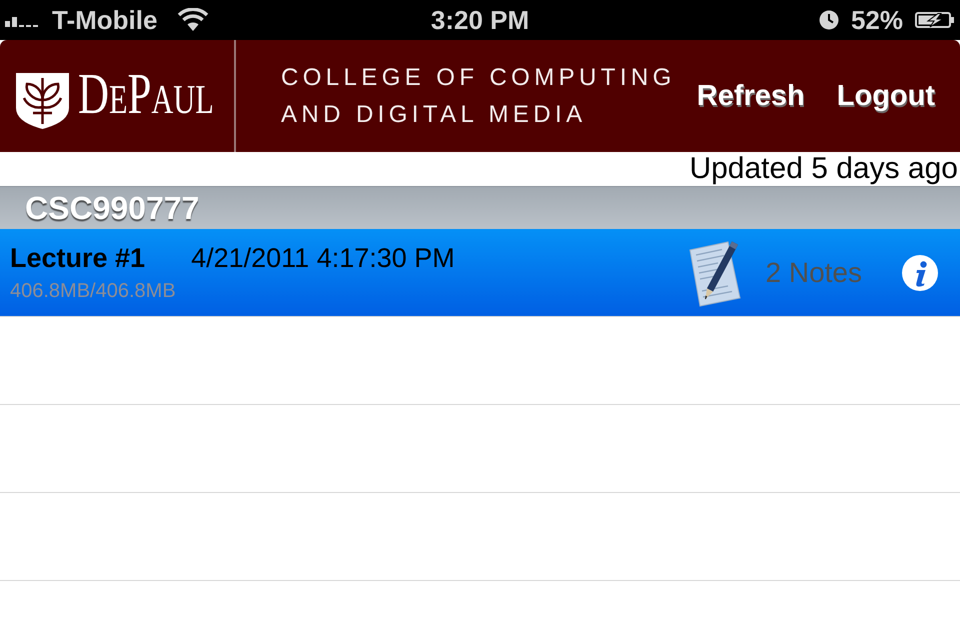  I want to click on battery-charging-icon, so click(935, 20).